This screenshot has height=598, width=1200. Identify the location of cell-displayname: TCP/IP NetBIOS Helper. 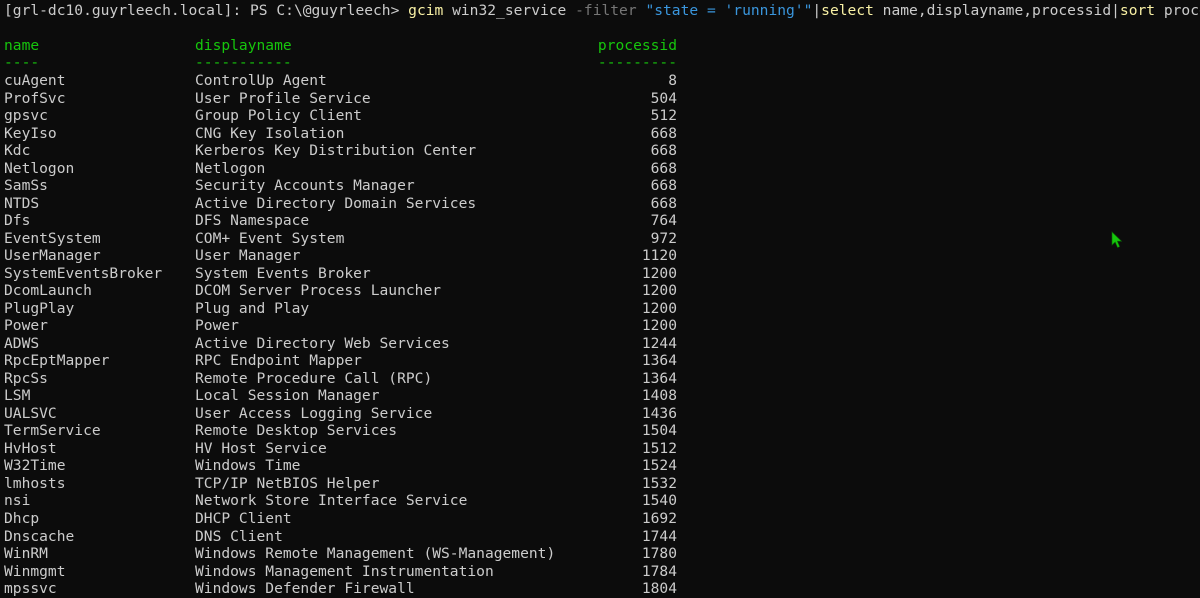
(287, 483).